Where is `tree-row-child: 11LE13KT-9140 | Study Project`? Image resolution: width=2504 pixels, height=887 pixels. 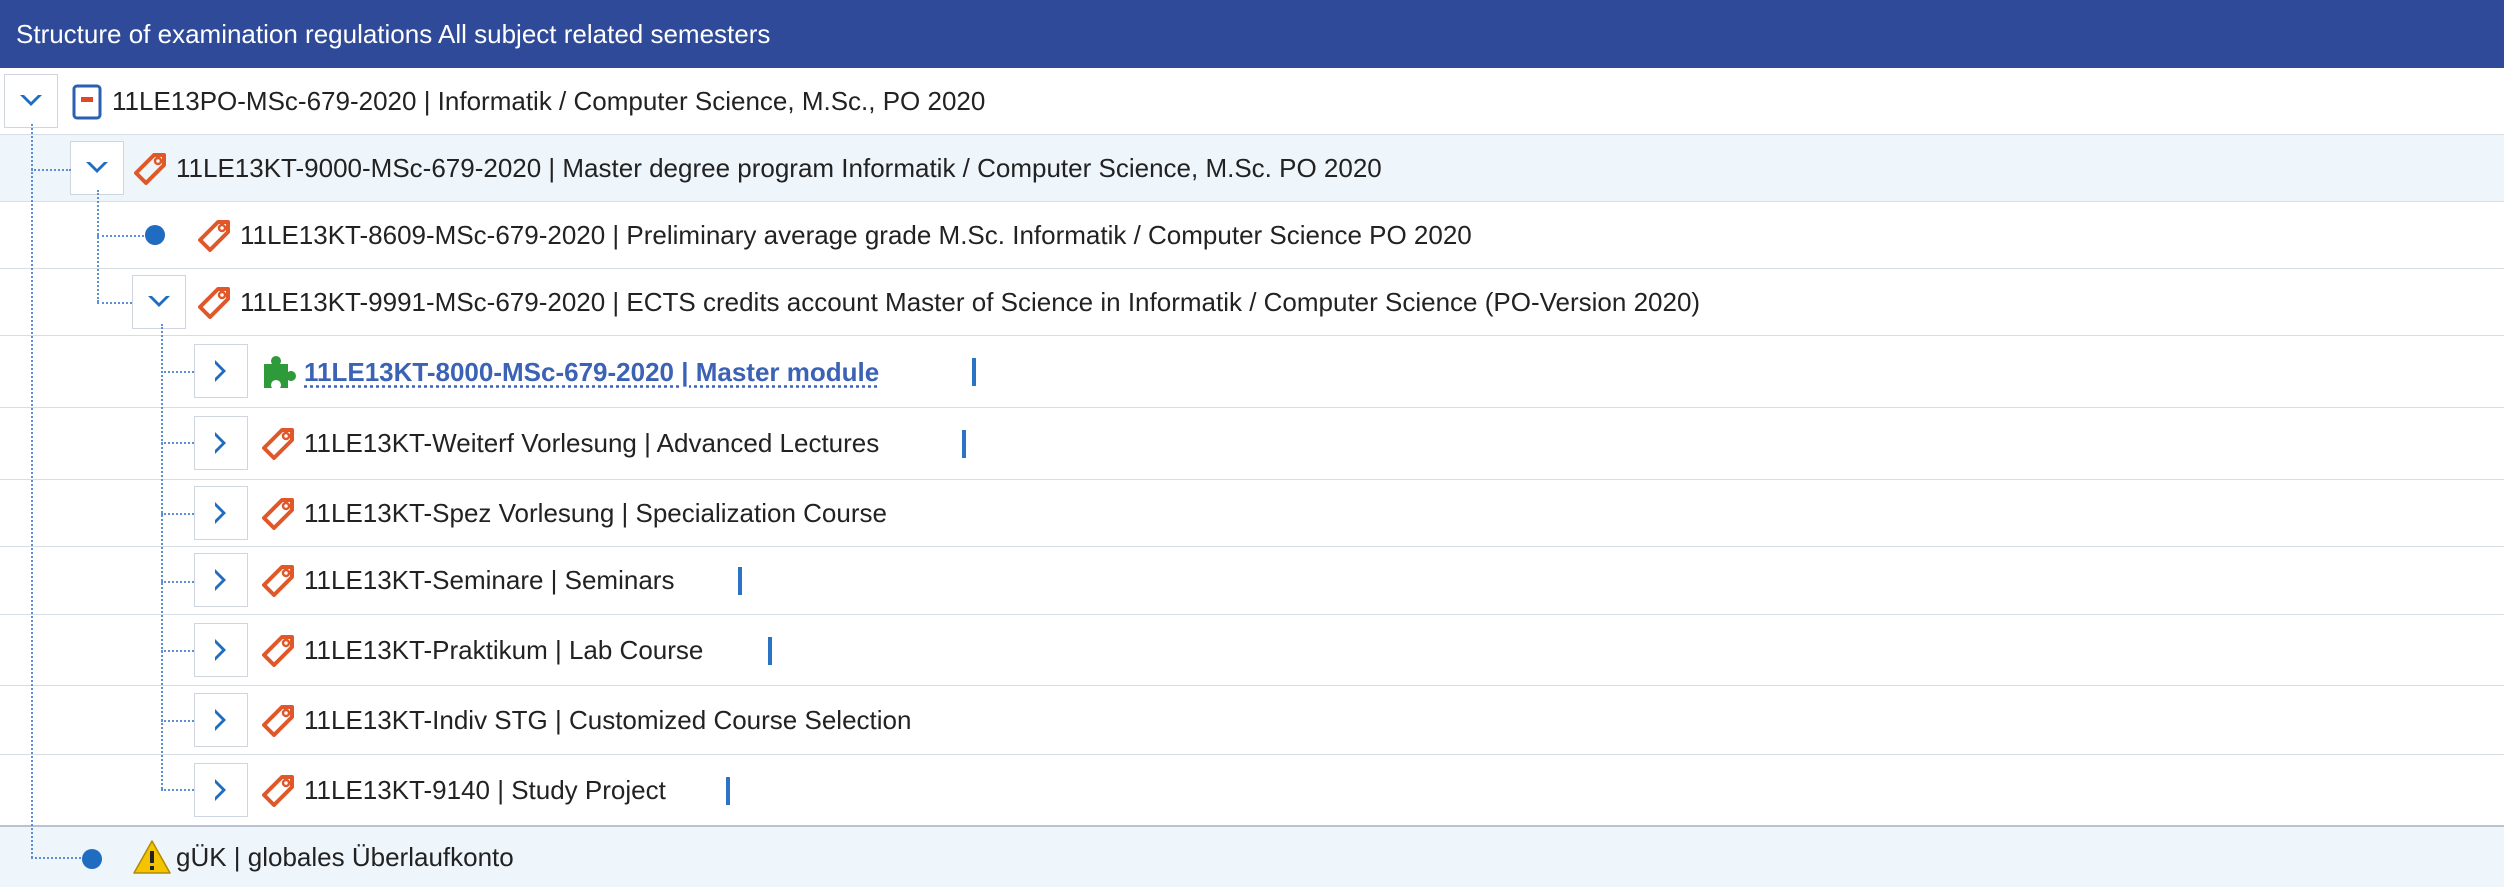
tree-row-child: 11LE13KT-9140 | Study Project is located at coordinates (1252, 791).